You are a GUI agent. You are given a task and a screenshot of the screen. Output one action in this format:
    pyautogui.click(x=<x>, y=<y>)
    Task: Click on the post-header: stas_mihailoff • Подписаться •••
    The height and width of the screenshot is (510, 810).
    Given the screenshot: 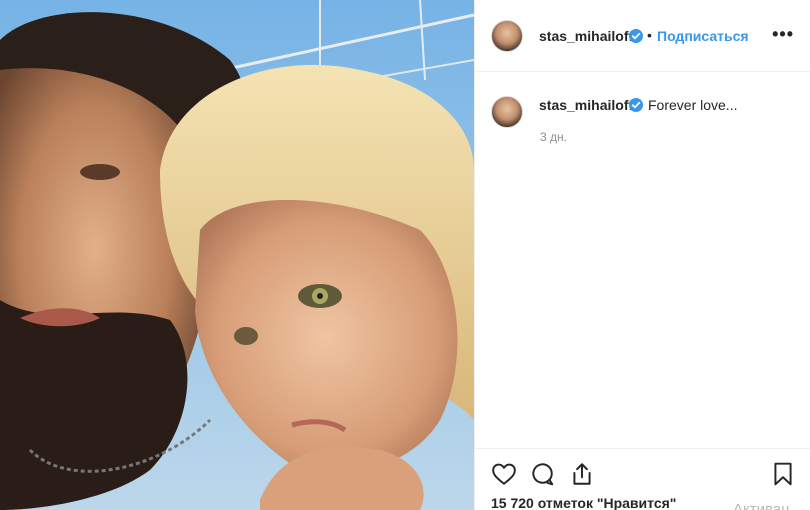 What is the action you would take?
    pyautogui.click(x=642, y=36)
    